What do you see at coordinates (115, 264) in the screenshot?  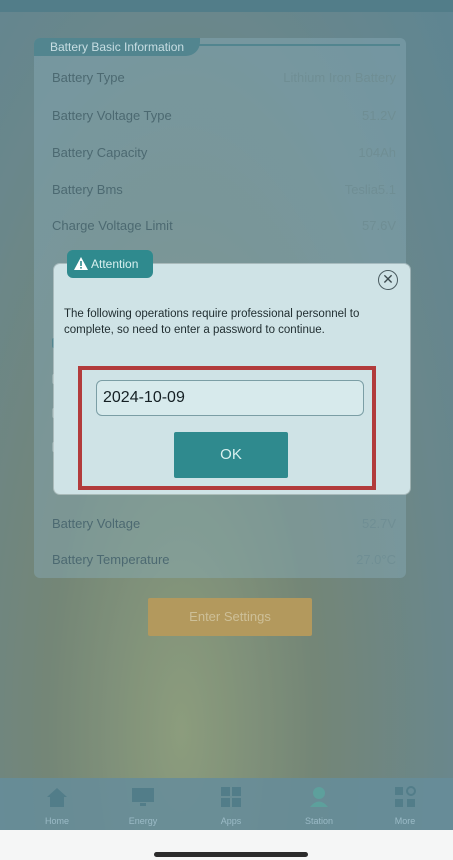 I see `attention-label: Attention` at bounding box center [115, 264].